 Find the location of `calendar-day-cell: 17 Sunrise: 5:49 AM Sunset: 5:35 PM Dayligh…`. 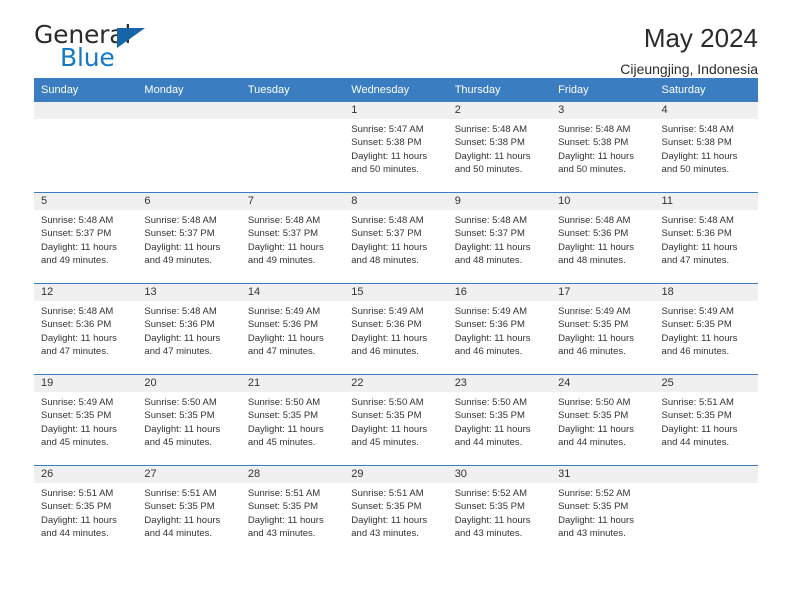

calendar-day-cell: 17 Sunrise: 5:49 AM Sunset: 5:35 PM Dayligh… is located at coordinates (603, 329).